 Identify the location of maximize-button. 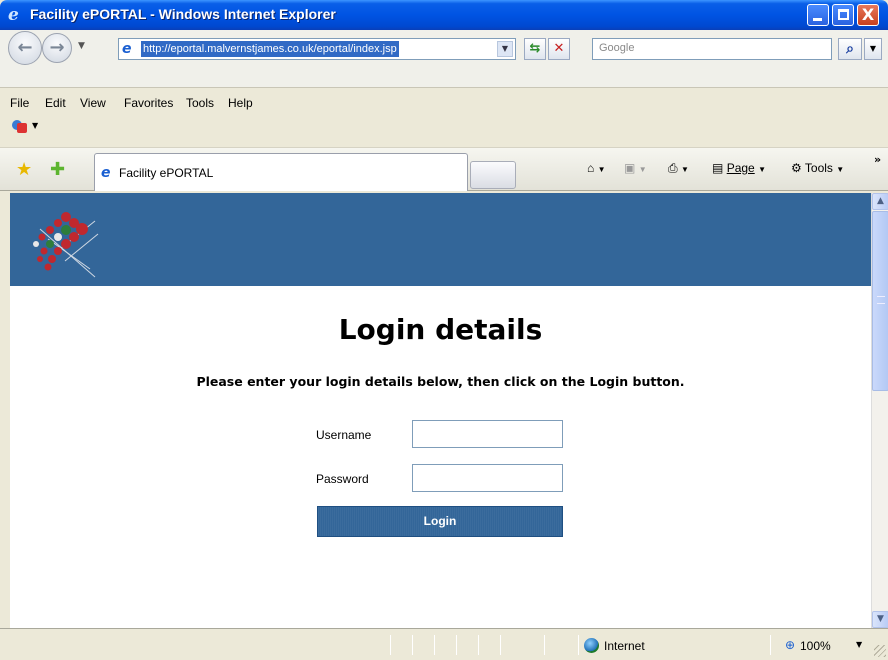
(843, 15).